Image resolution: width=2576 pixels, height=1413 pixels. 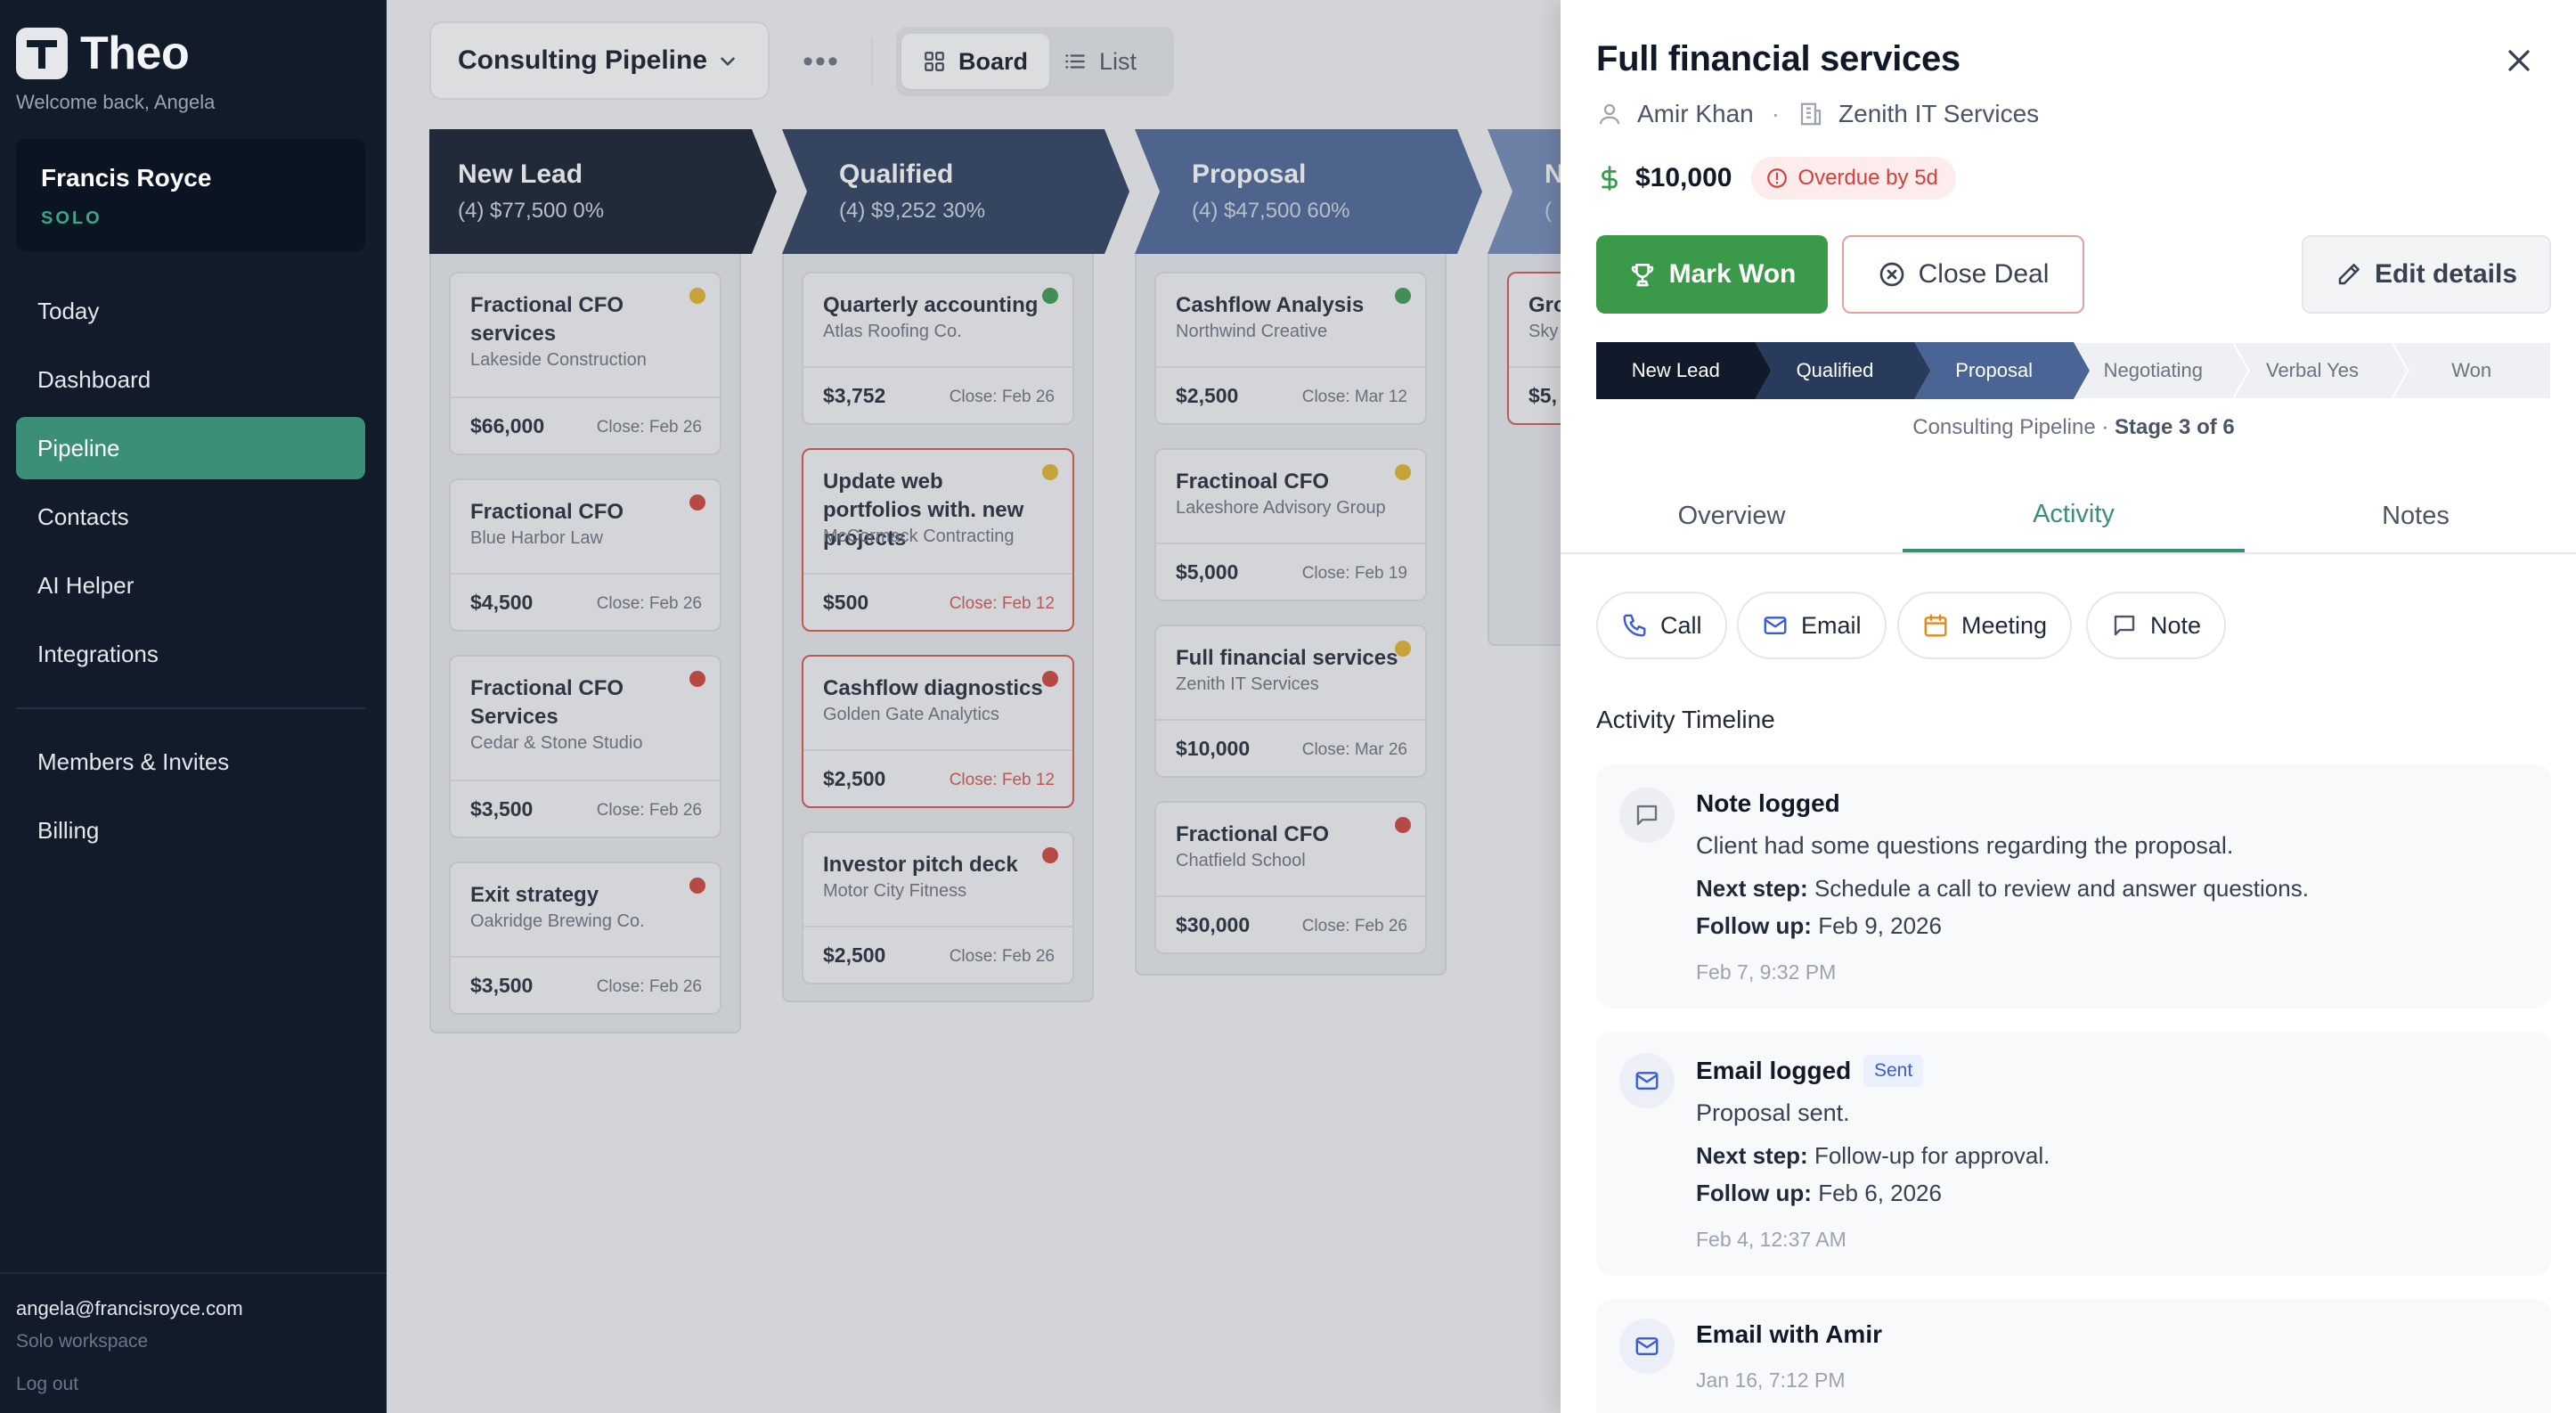 I want to click on tab-notes: Notes, so click(x=2411, y=515).